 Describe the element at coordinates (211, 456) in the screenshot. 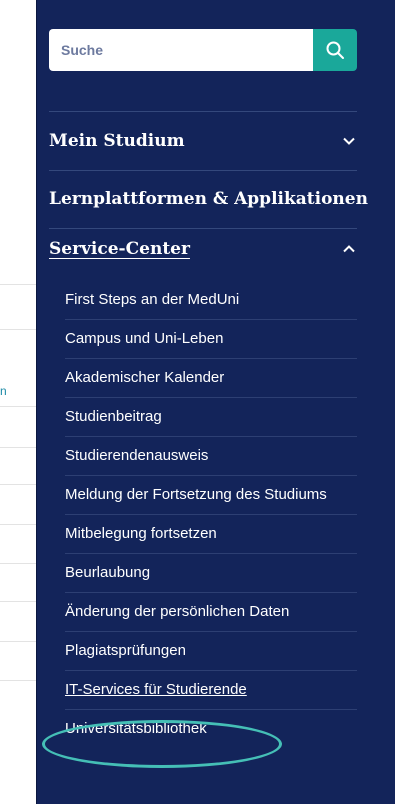

I see `submenu-item-studierendenausweis: Studierendenausweis` at that location.